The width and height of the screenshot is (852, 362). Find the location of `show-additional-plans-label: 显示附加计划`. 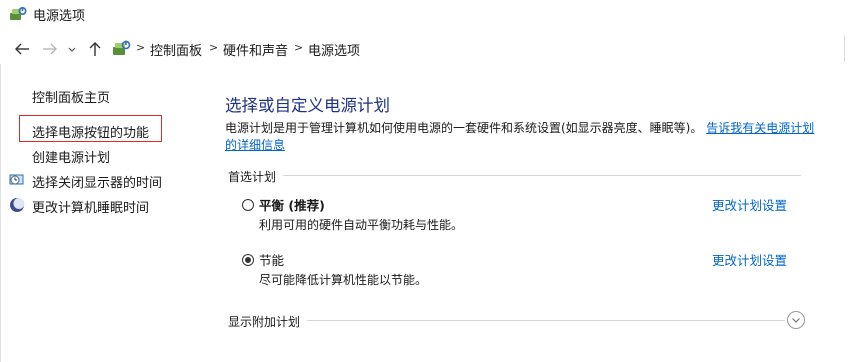

show-additional-plans-label: 显示附加计划 is located at coordinates (264, 321).